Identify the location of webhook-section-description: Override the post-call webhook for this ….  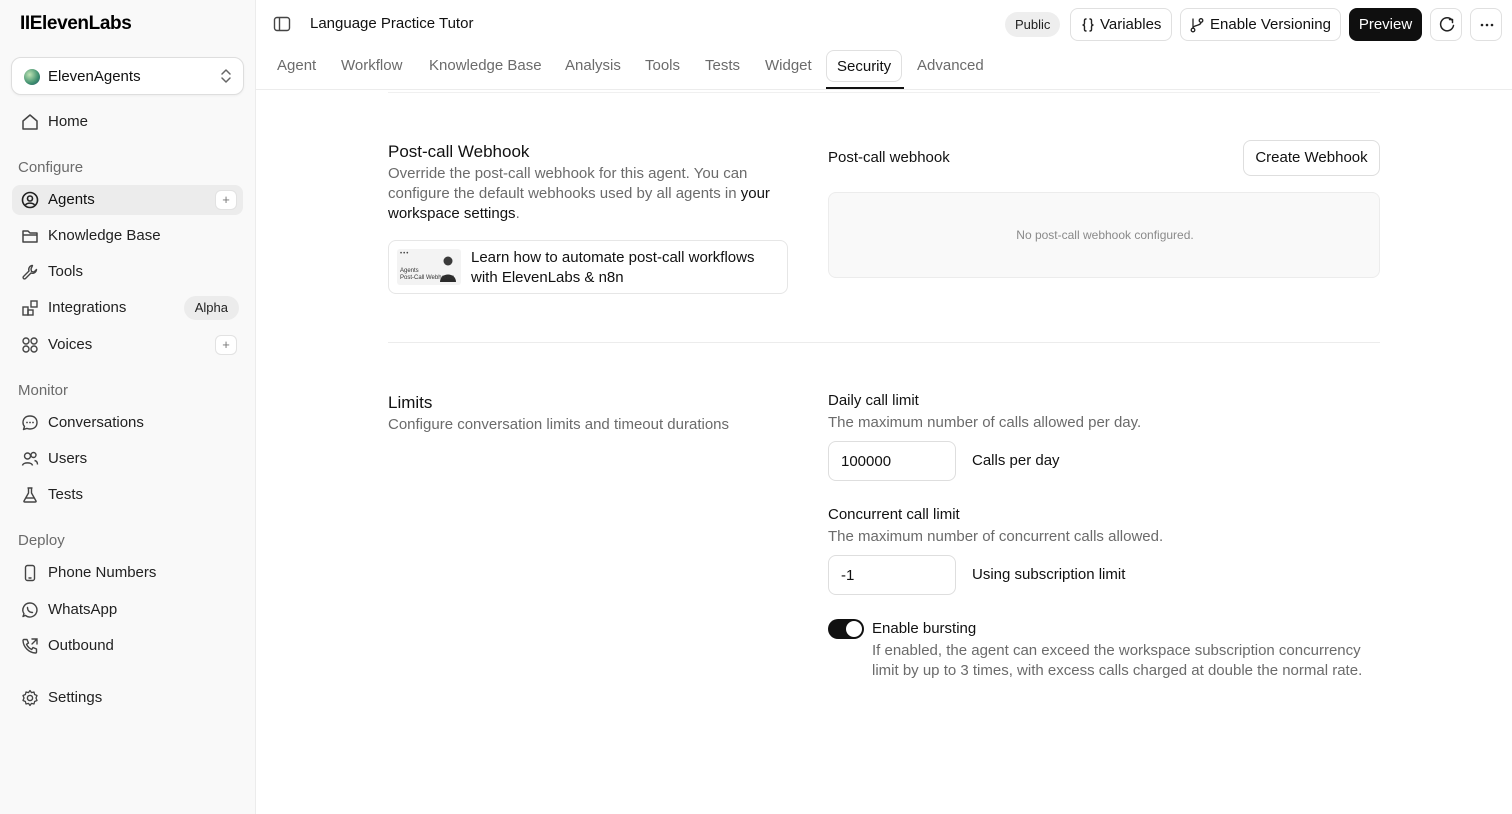
(588, 194).